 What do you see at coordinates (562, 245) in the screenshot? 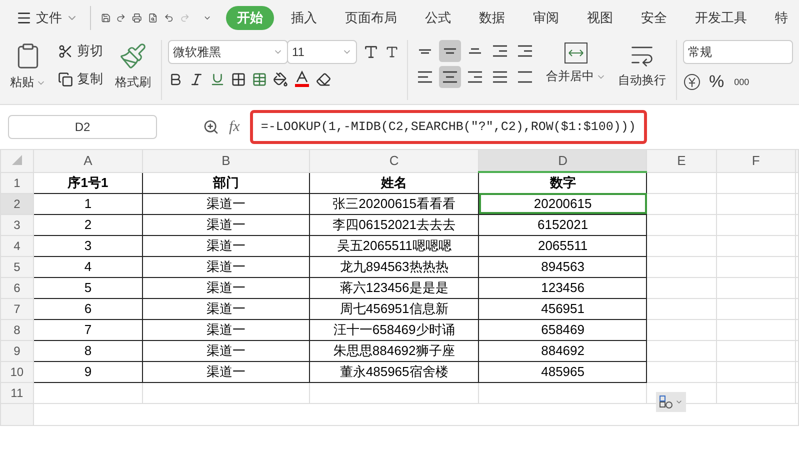
I see `table-cell: 2065511` at bounding box center [562, 245].